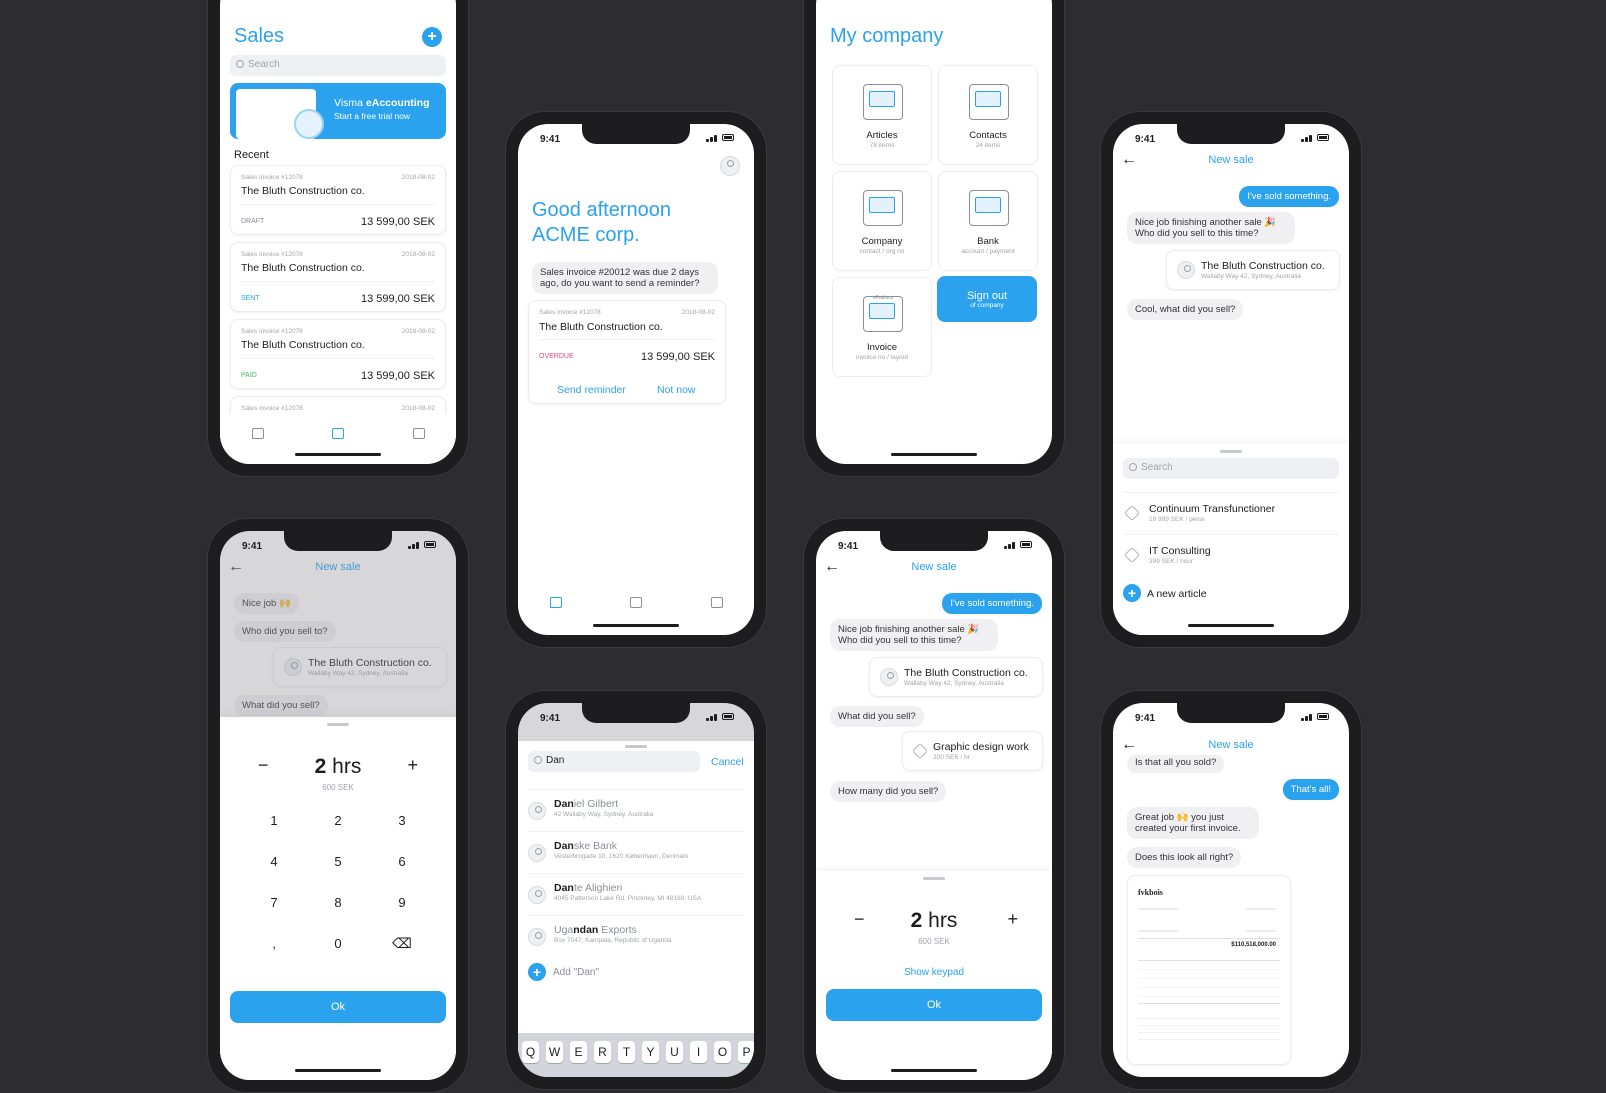  Describe the element at coordinates (249, 375) in the screenshot. I see `status-badge: PAID` at that location.